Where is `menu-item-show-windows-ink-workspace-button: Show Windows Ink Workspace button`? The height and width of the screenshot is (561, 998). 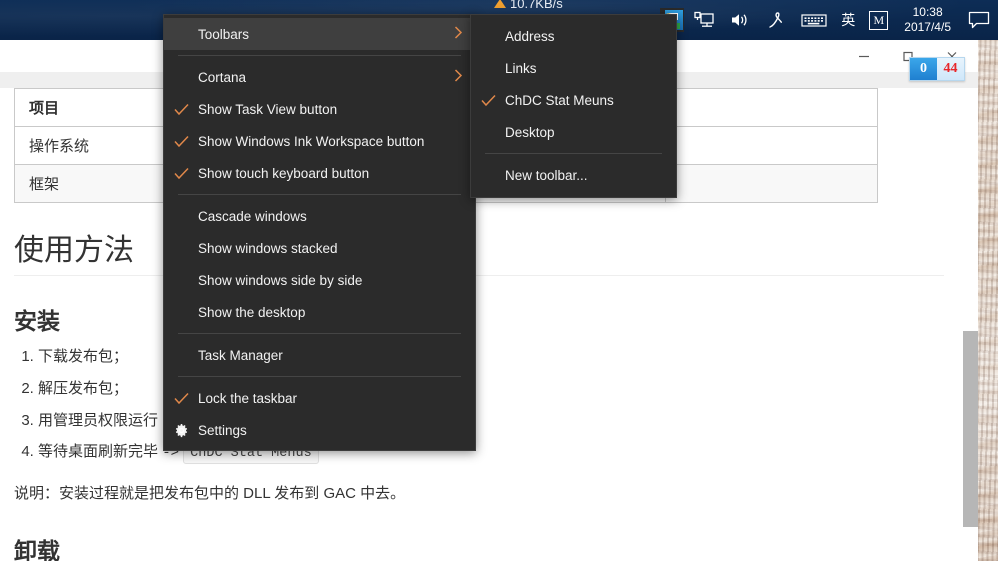
menu-item-show-windows-ink-workspace-button: Show Windows Ink Workspace button is located at coordinates (319, 141).